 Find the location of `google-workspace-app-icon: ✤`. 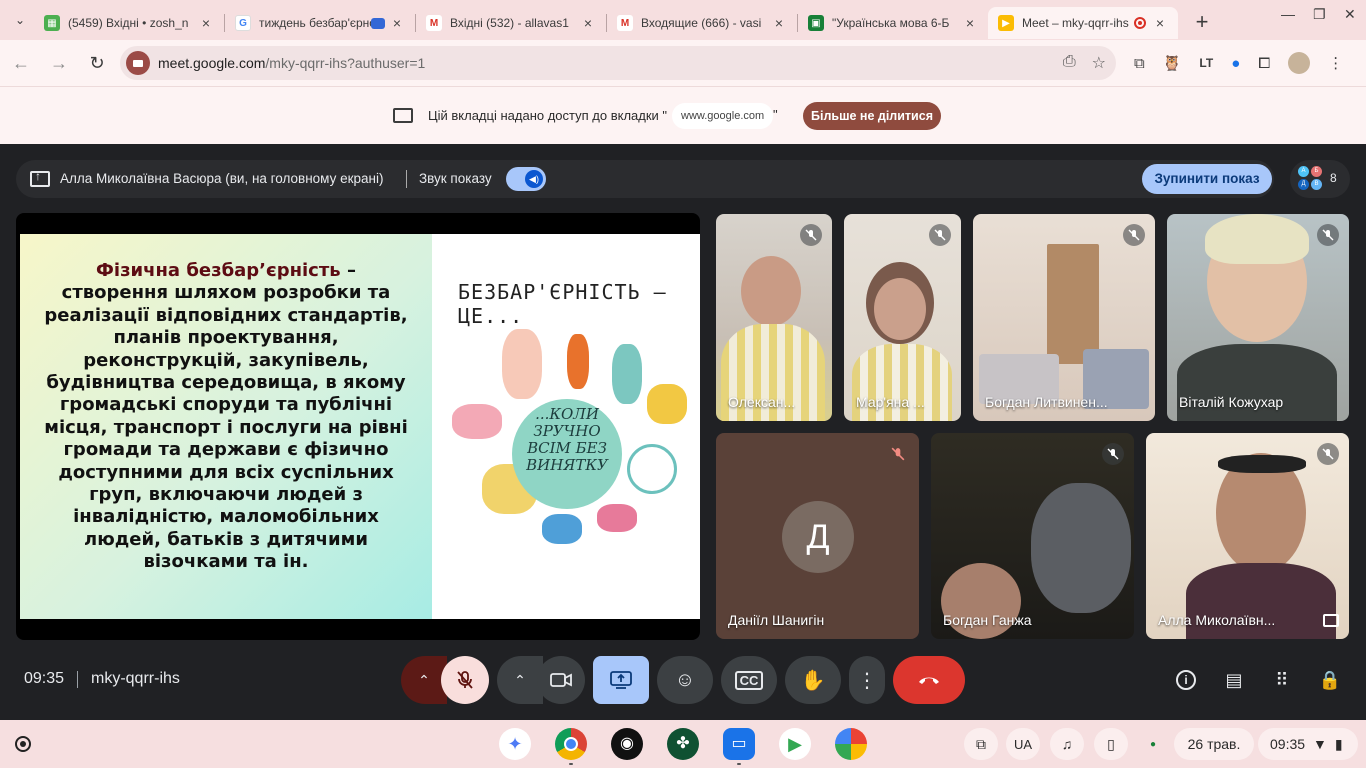

google-workspace-app-icon: ✤ is located at coordinates (683, 744).